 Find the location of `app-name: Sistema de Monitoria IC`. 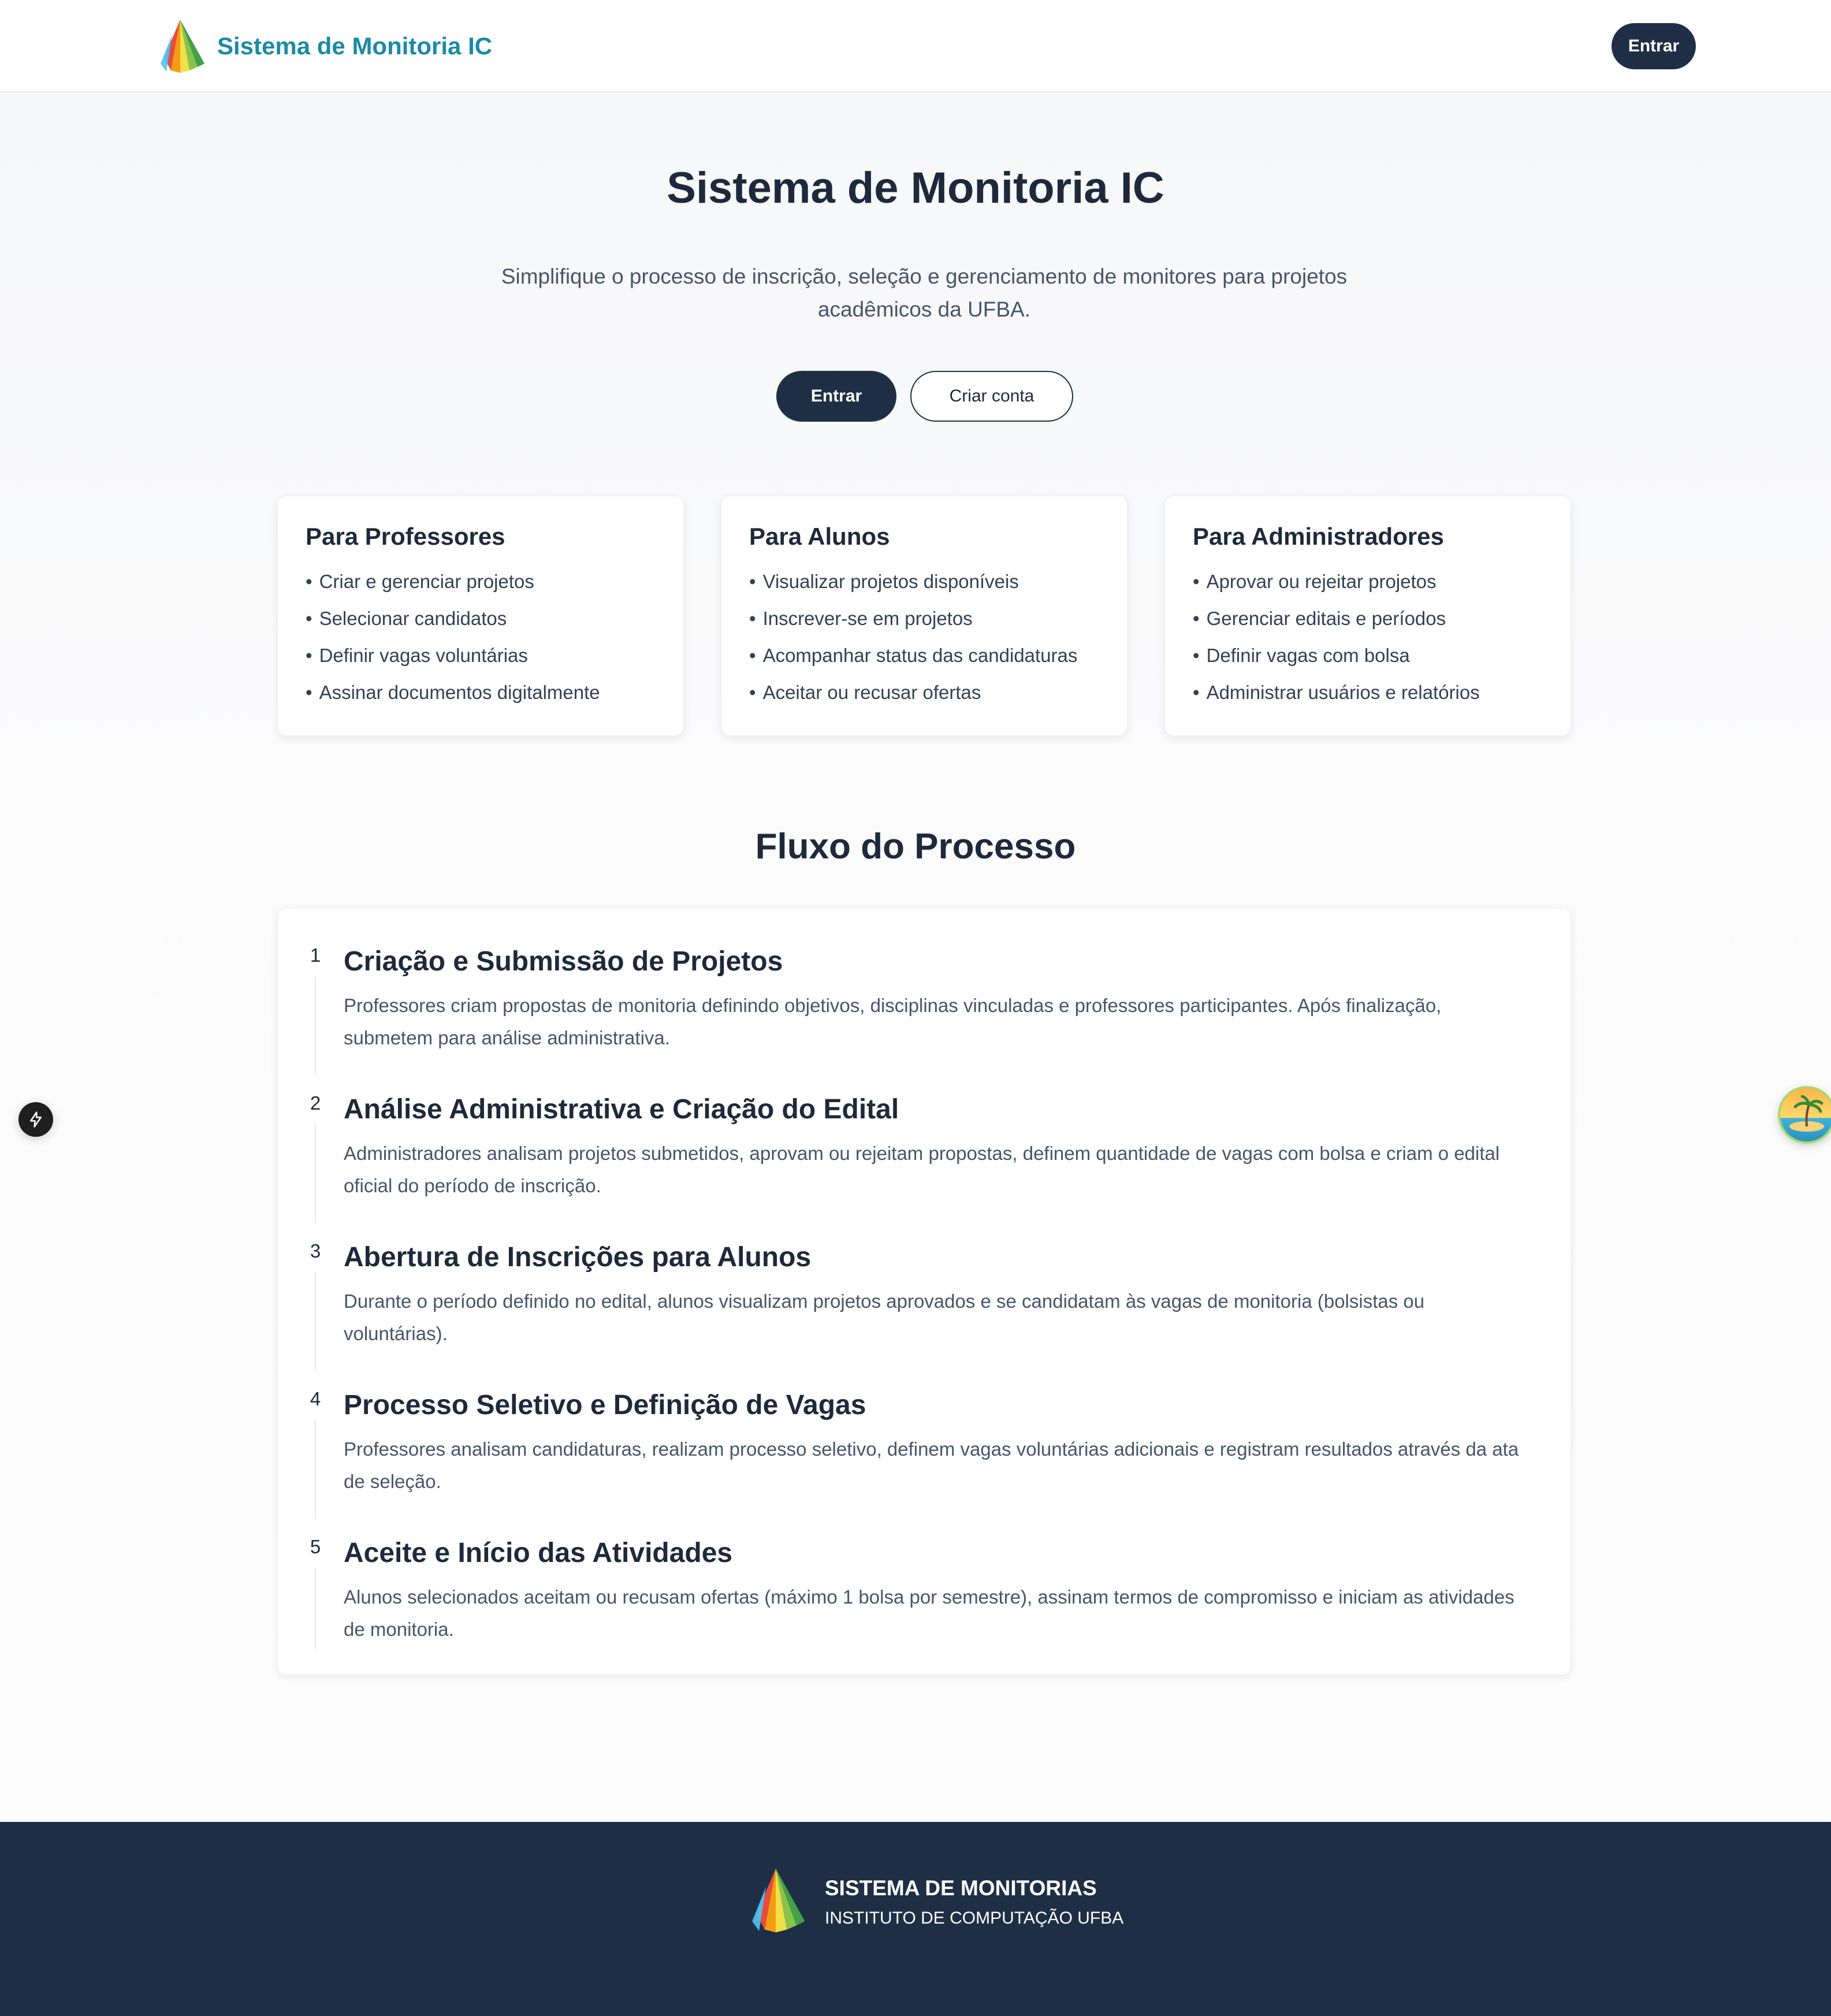

app-name: Sistema de Monitoria IC is located at coordinates (355, 45).